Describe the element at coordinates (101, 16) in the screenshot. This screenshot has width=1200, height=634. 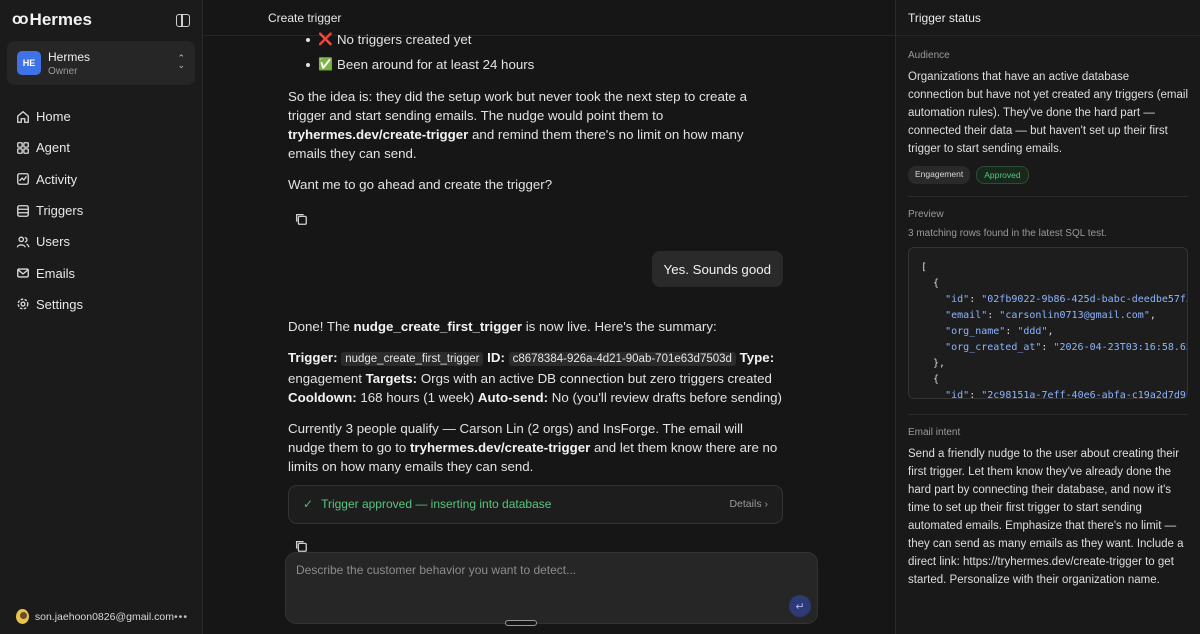
I see `logo-row: oo Hermes` at that location.